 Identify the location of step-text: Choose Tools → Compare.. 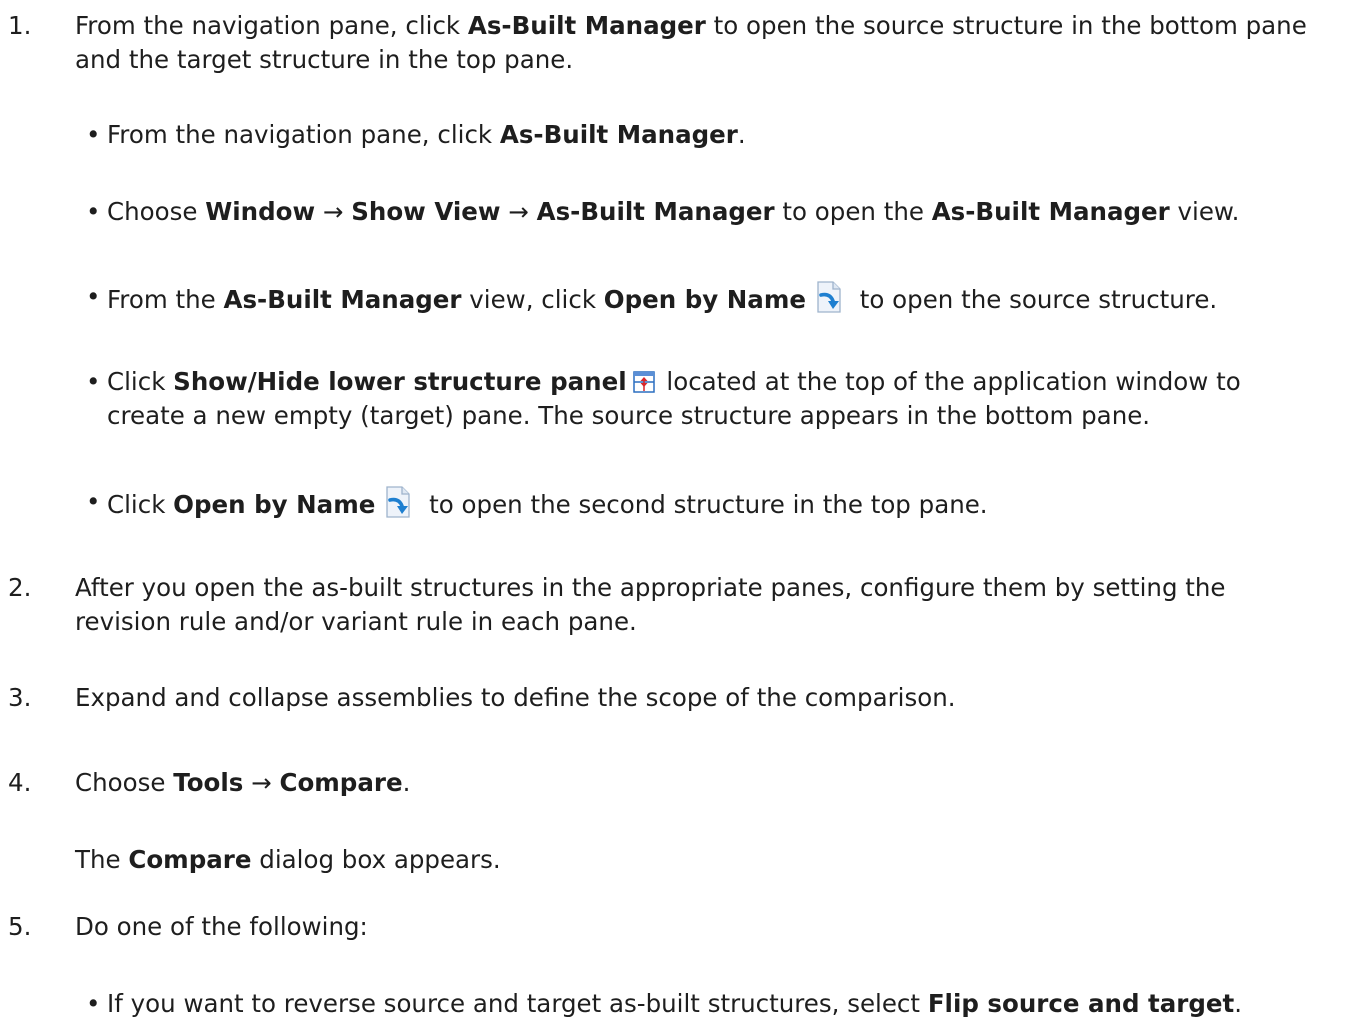
(243, 782).